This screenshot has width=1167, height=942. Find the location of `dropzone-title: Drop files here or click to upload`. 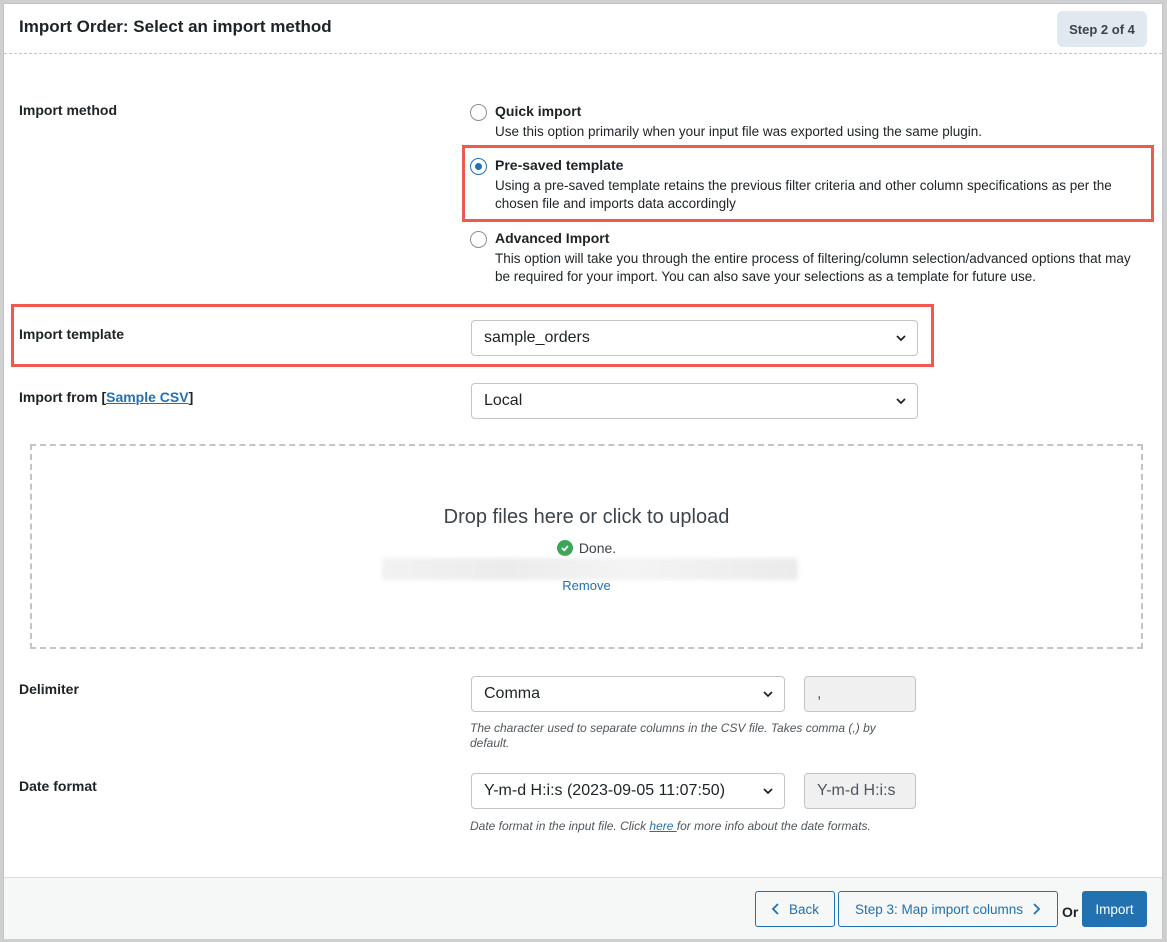

dropzone-title: Drop files here or click to upload is located at coordinates (586, 517).